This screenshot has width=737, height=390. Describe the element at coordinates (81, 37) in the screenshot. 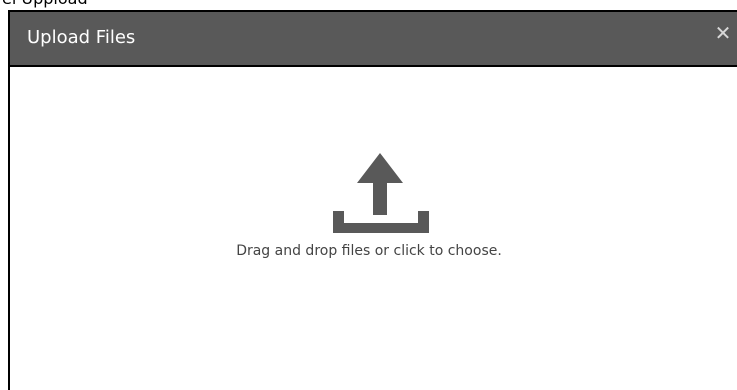

I see `dialog-title: Upload Files` at that location.